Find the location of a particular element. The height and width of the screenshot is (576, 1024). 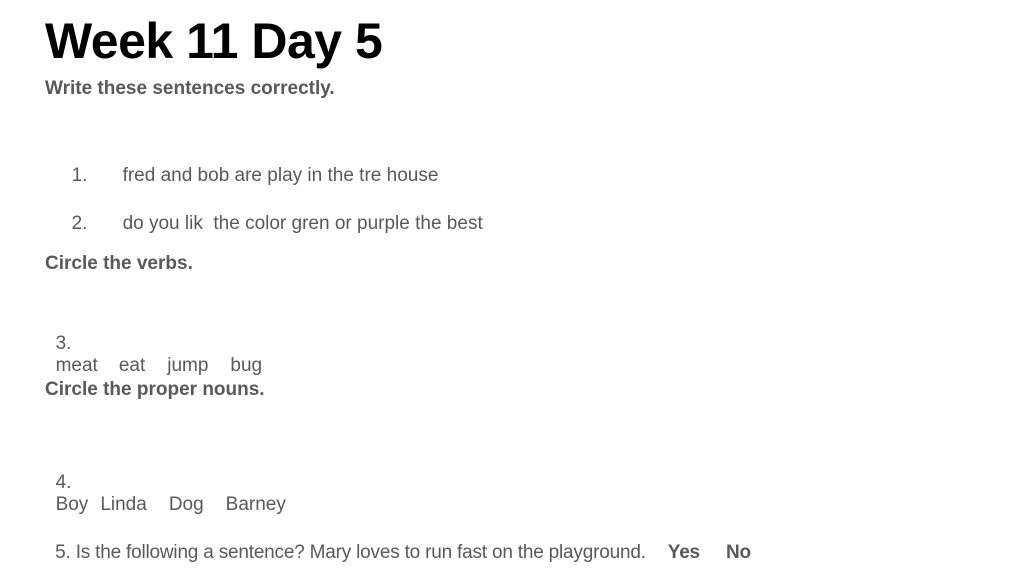

answer-yes: Yes is located at coordinates (684, 552).